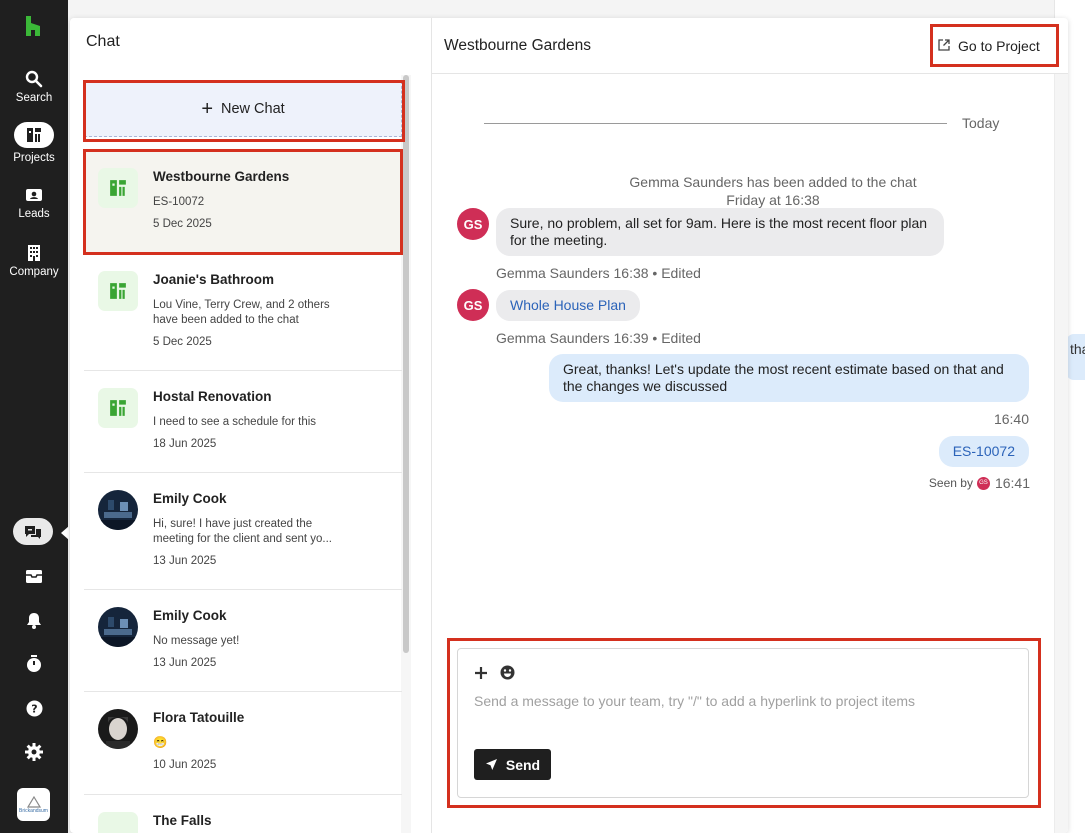 The width and height of the screenshot is (1085, 833). I want to click on background-message-peek: tha e c, so click(1075, 357).